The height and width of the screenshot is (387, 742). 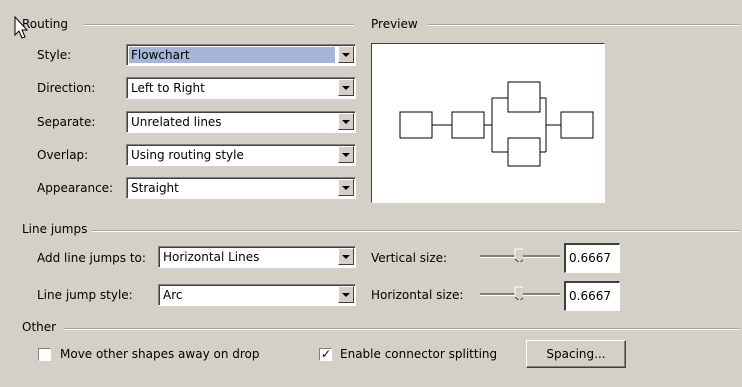 What do you see at coordinates (63, 155) in the screenshot?
I see `overlap-label: Overlap:` at bounding box center [63, 155].